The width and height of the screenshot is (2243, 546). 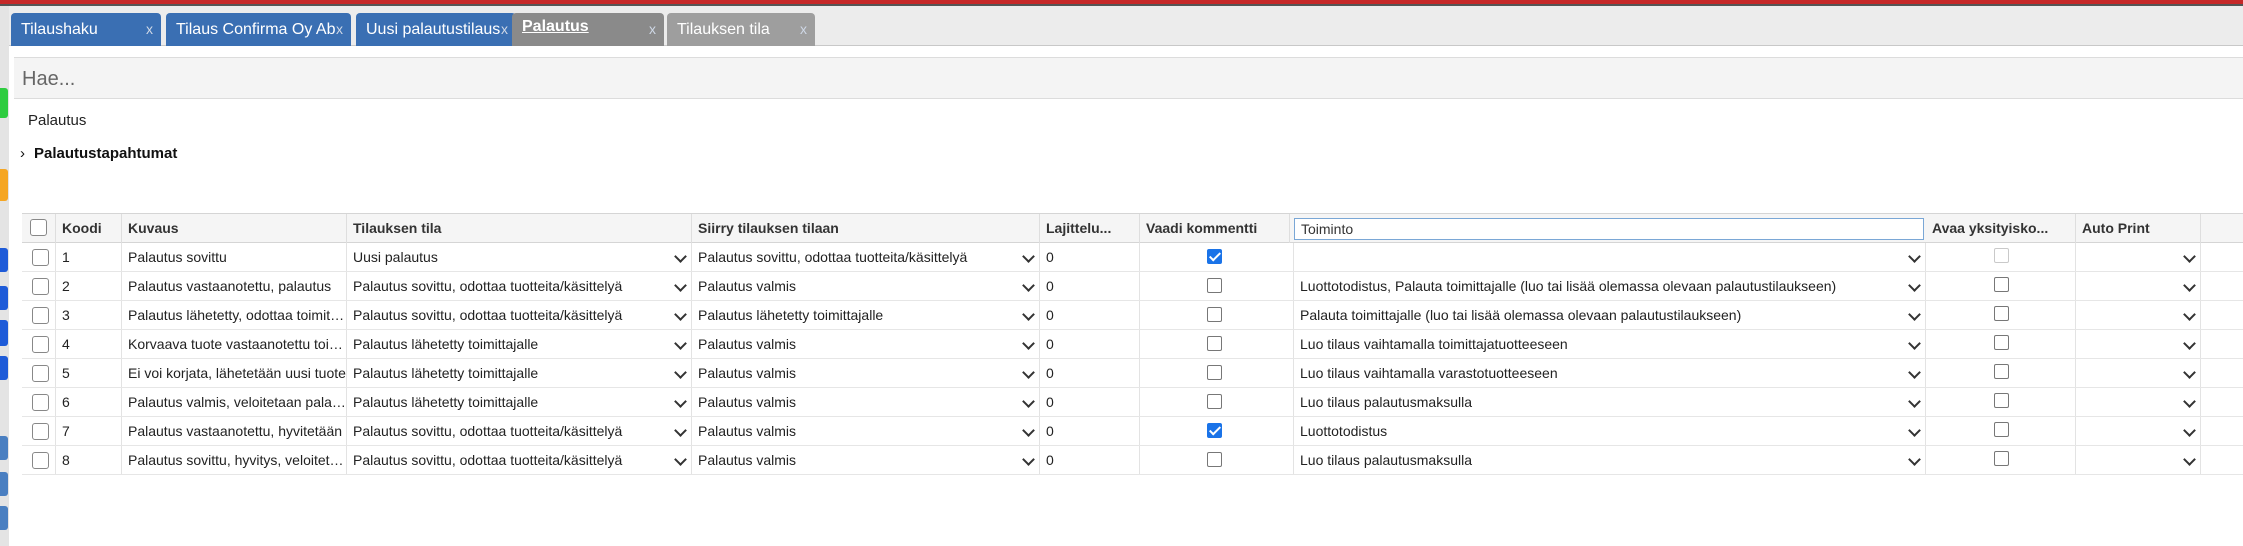 What do you see at coordinates (1610, 431) in the screenshot?
I see `cell-toiminto-select: Luottotodistus` at bounding box center [1610, 431].